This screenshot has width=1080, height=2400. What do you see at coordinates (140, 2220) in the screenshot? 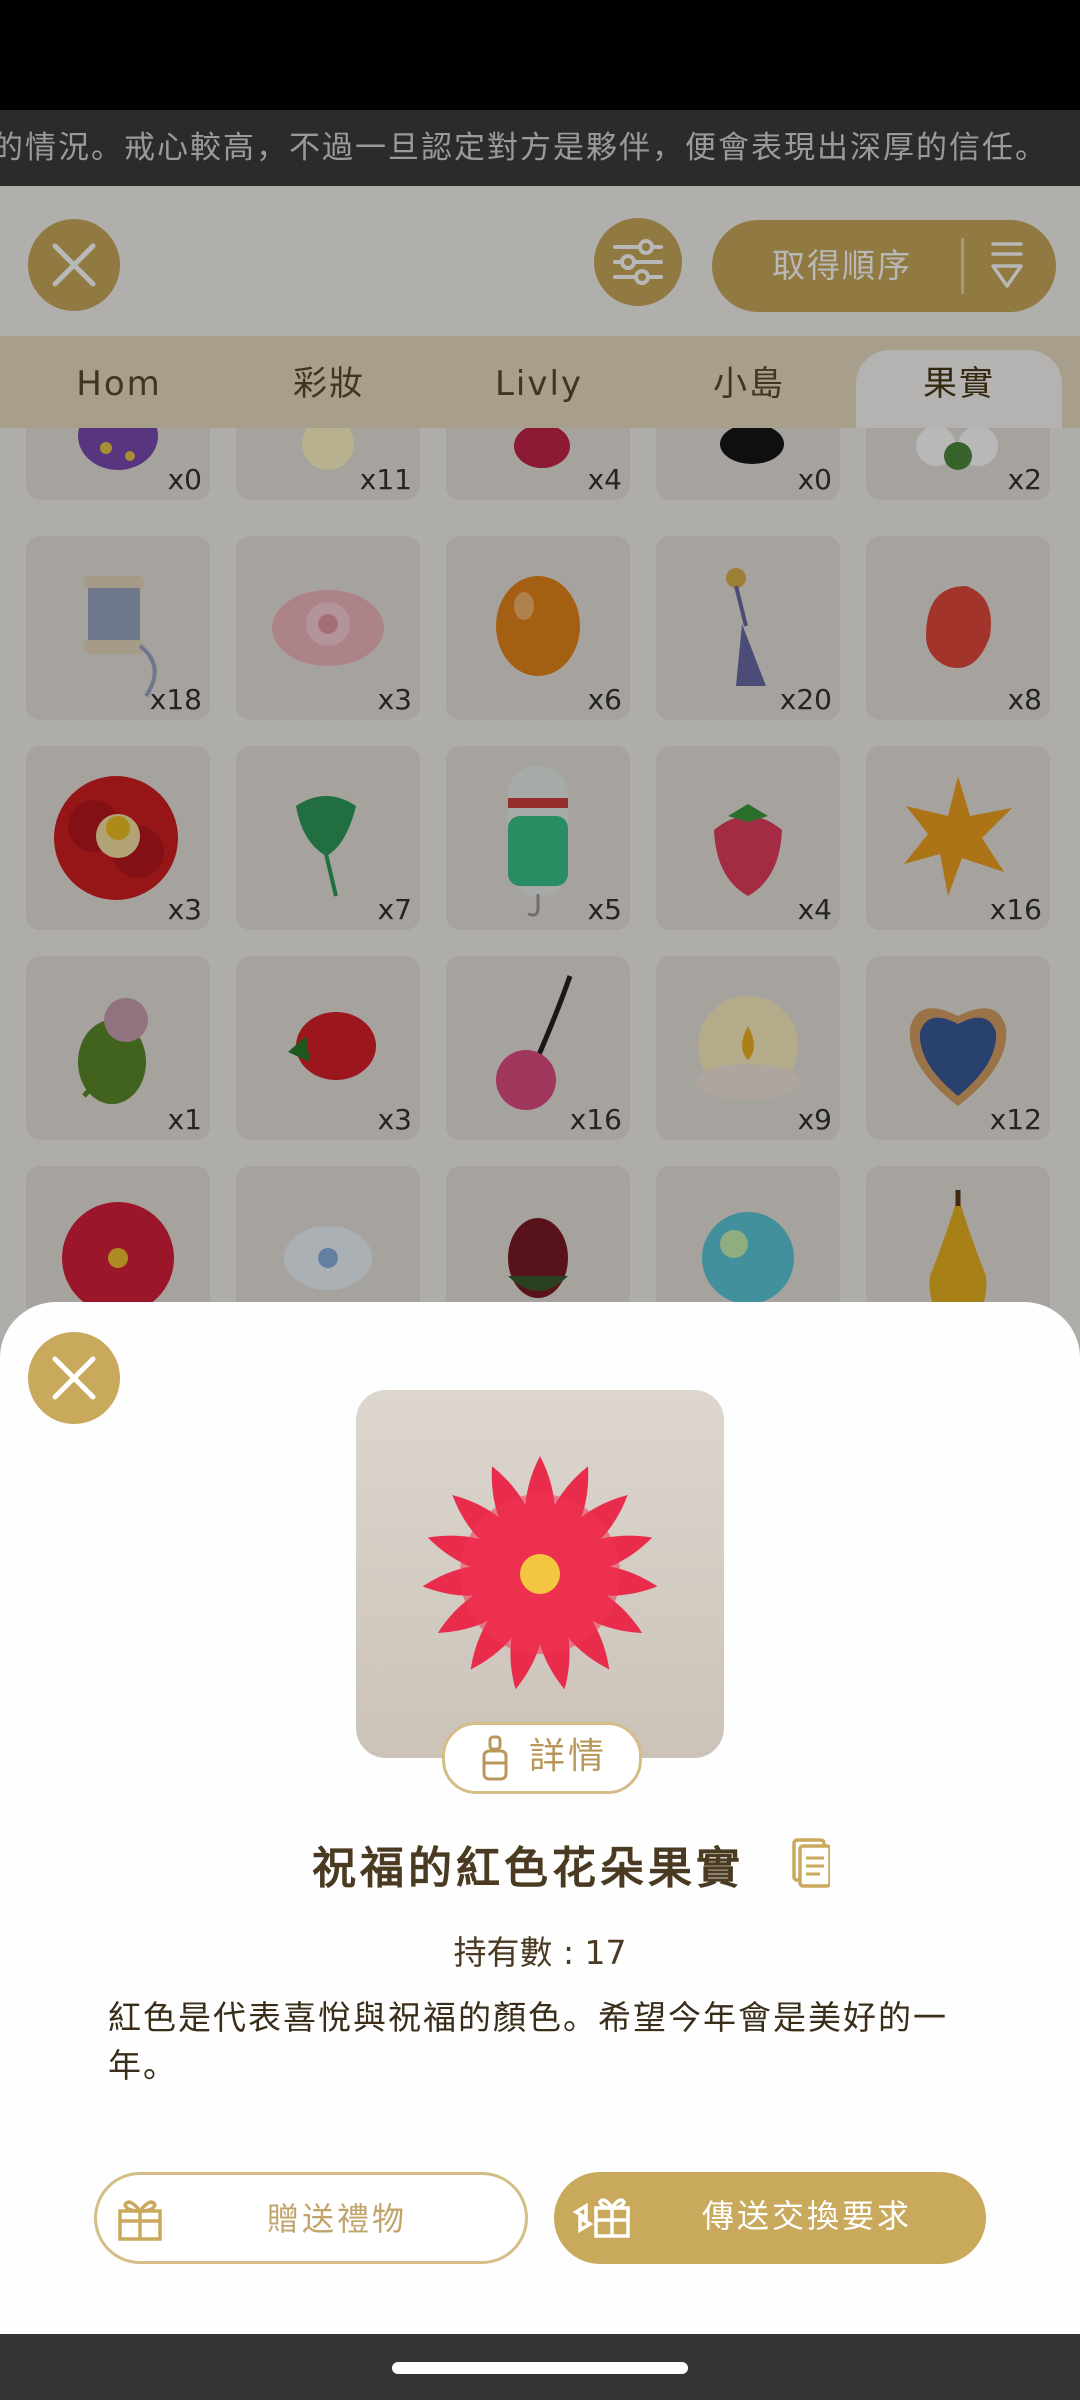
I see `gift-icon` at bounding box center [140, 2220].